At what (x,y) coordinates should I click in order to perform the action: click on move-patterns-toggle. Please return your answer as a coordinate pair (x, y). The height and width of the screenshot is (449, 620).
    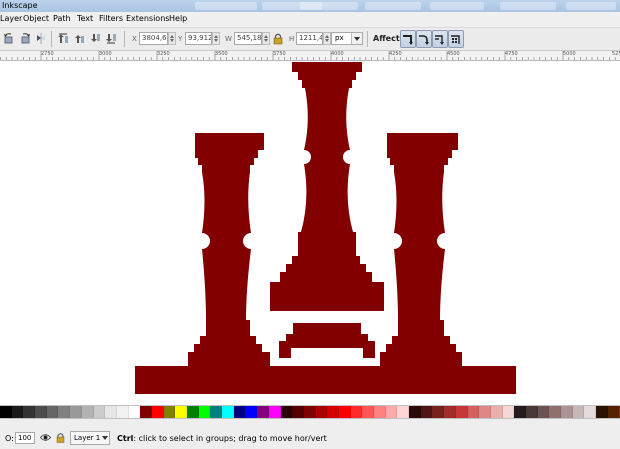
    Looking at the image, I should click on (456, 39).